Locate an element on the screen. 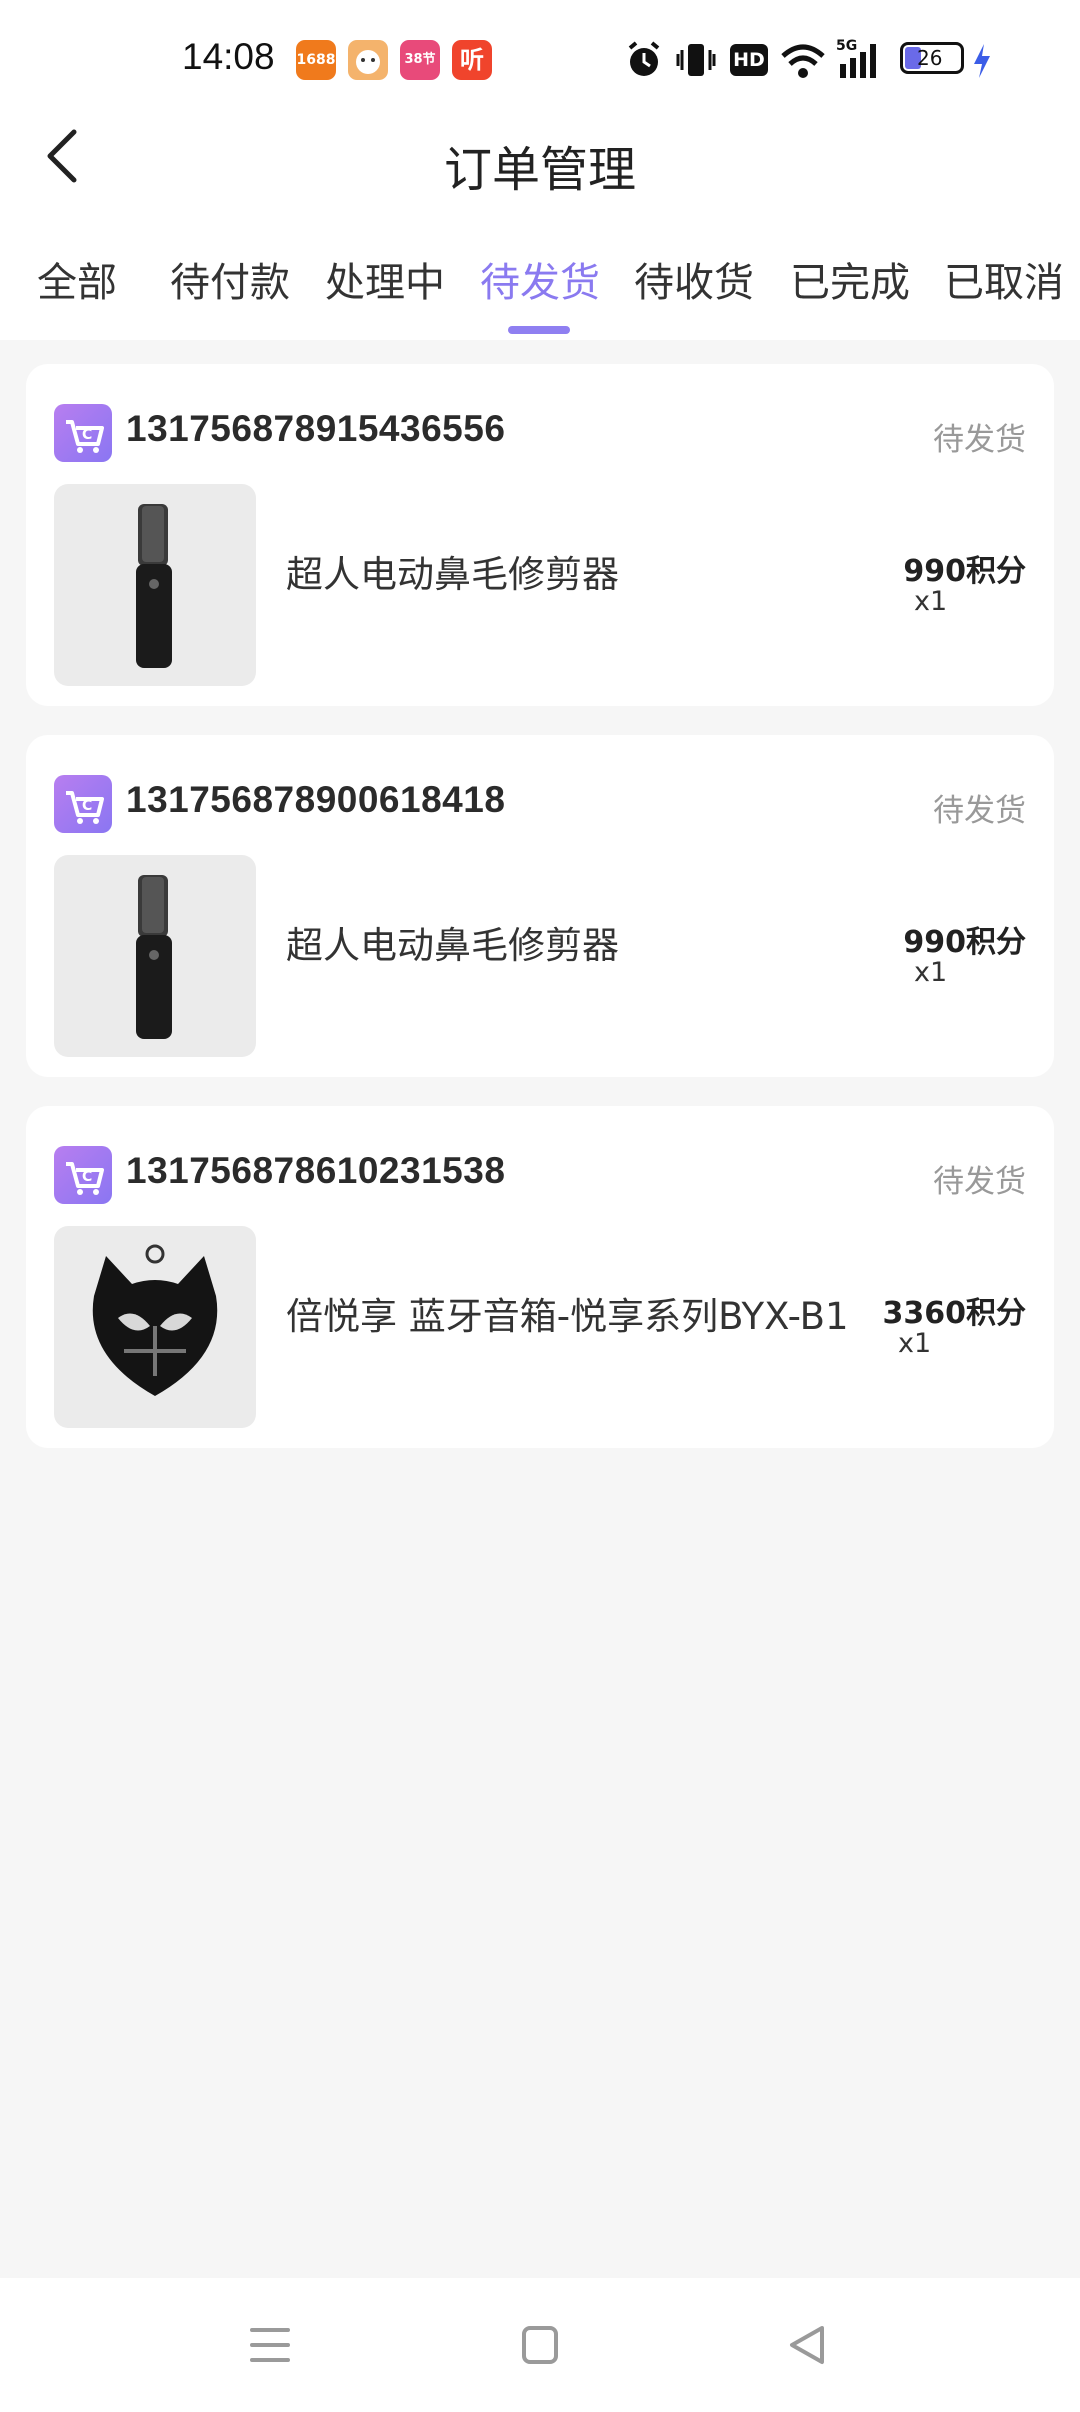 This screenshot has height=2412, width=1080. back-triangle-icon is located at coordinates (807, 2345).